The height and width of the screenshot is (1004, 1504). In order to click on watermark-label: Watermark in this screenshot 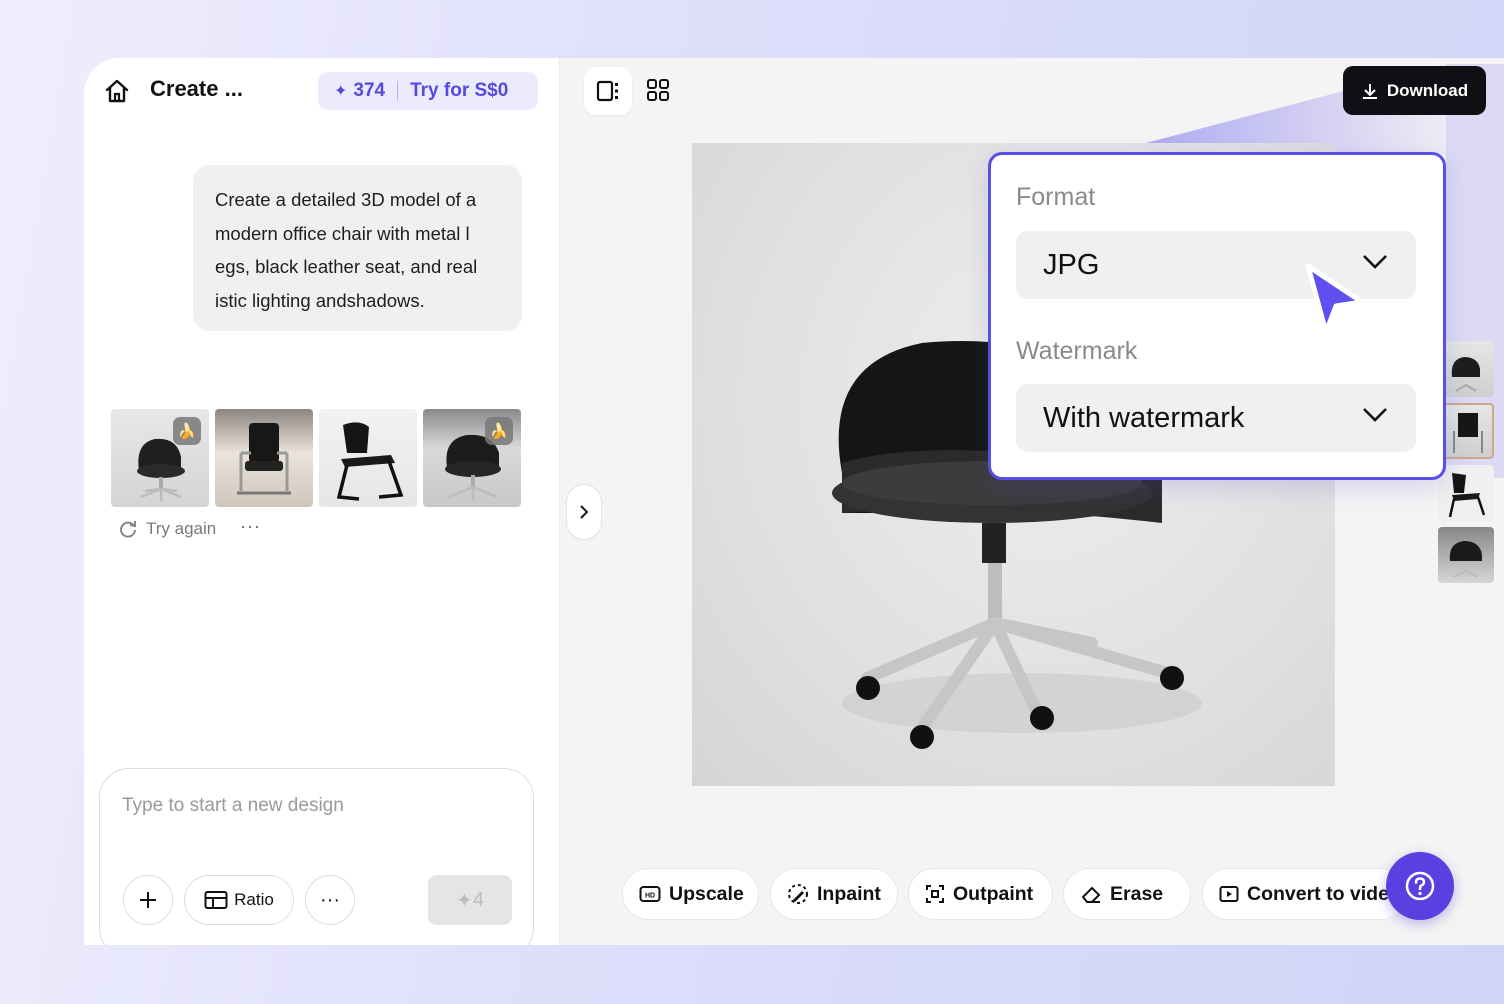, I will do `click(1077, 351)`.